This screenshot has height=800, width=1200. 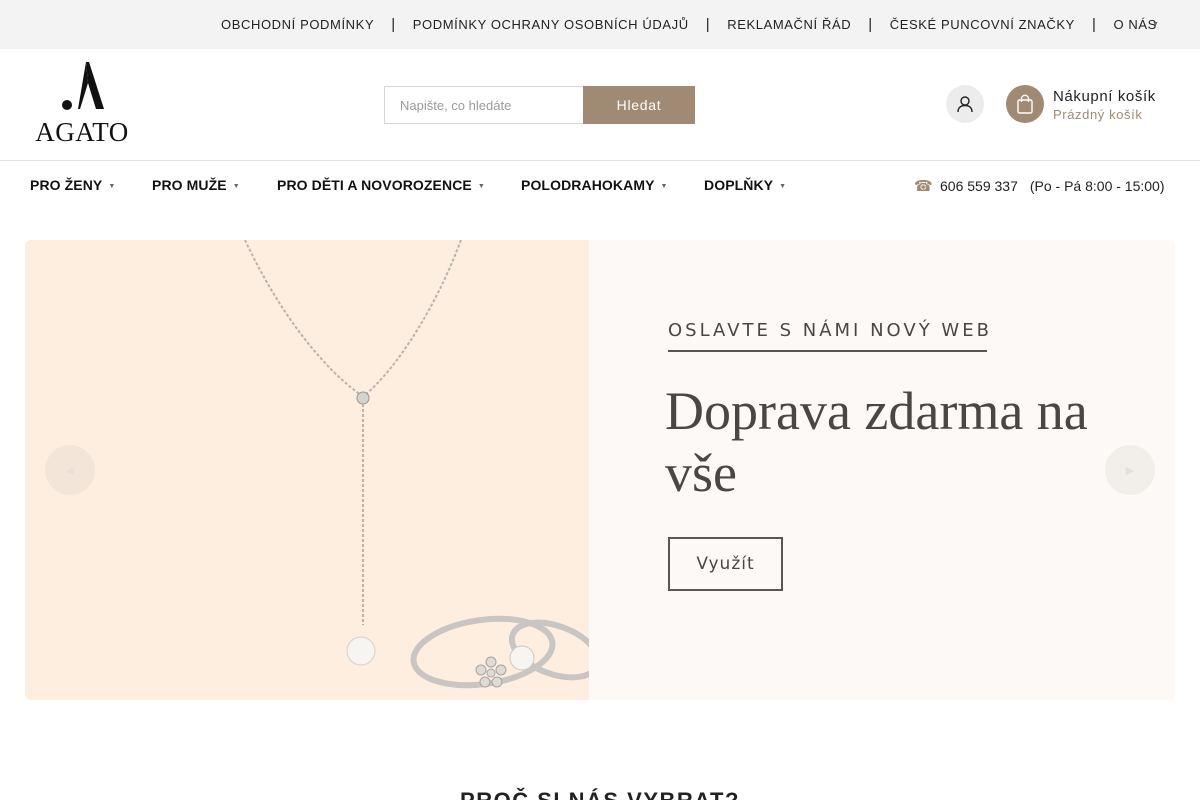 I want to click on link-o-nas: O NÁS, so click(x=1134, y=24).